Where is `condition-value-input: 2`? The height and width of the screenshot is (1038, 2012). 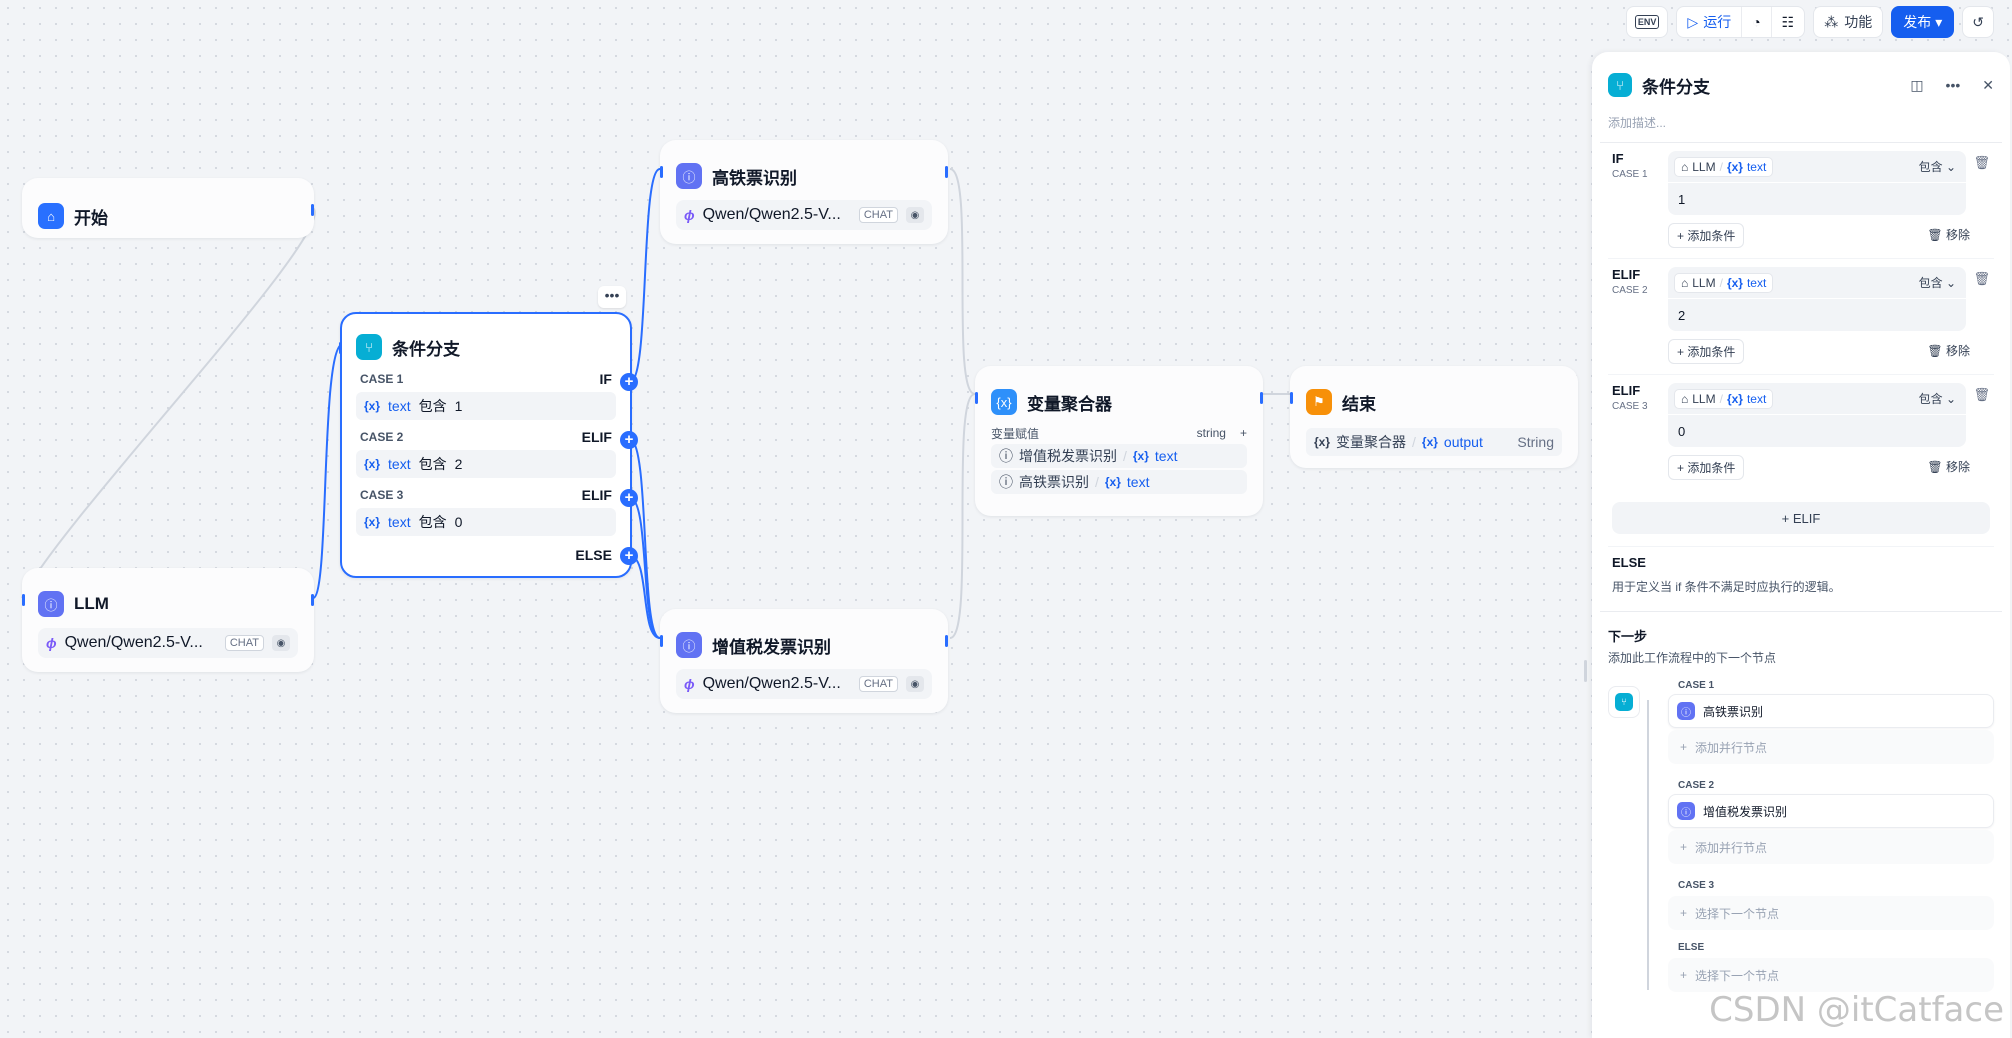
condition-value-input: 2 is located at coordinates (1817, 315).